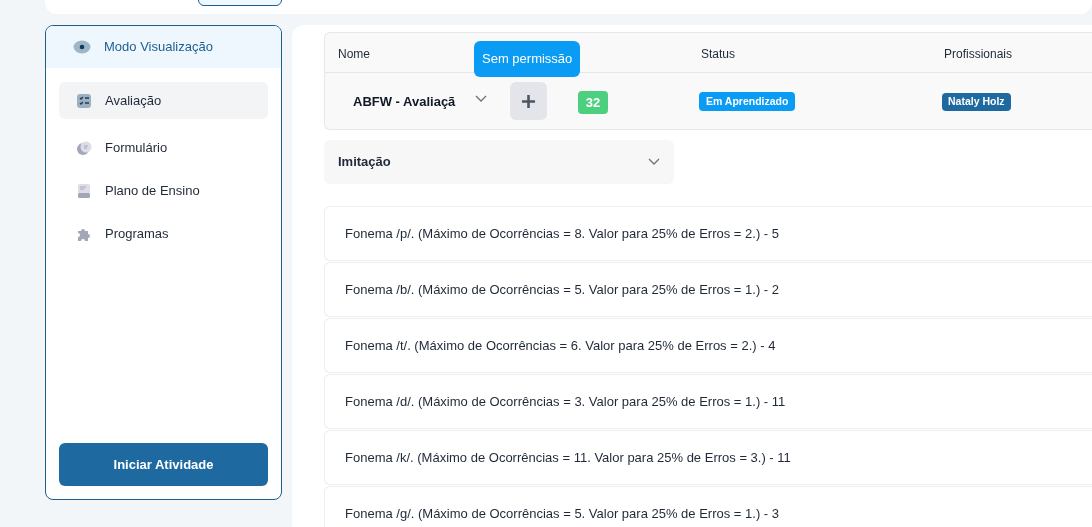  What do you see at coordinates (84, 147) in the screenshot?
I see `form-icon` at bounding box center [84, 147].